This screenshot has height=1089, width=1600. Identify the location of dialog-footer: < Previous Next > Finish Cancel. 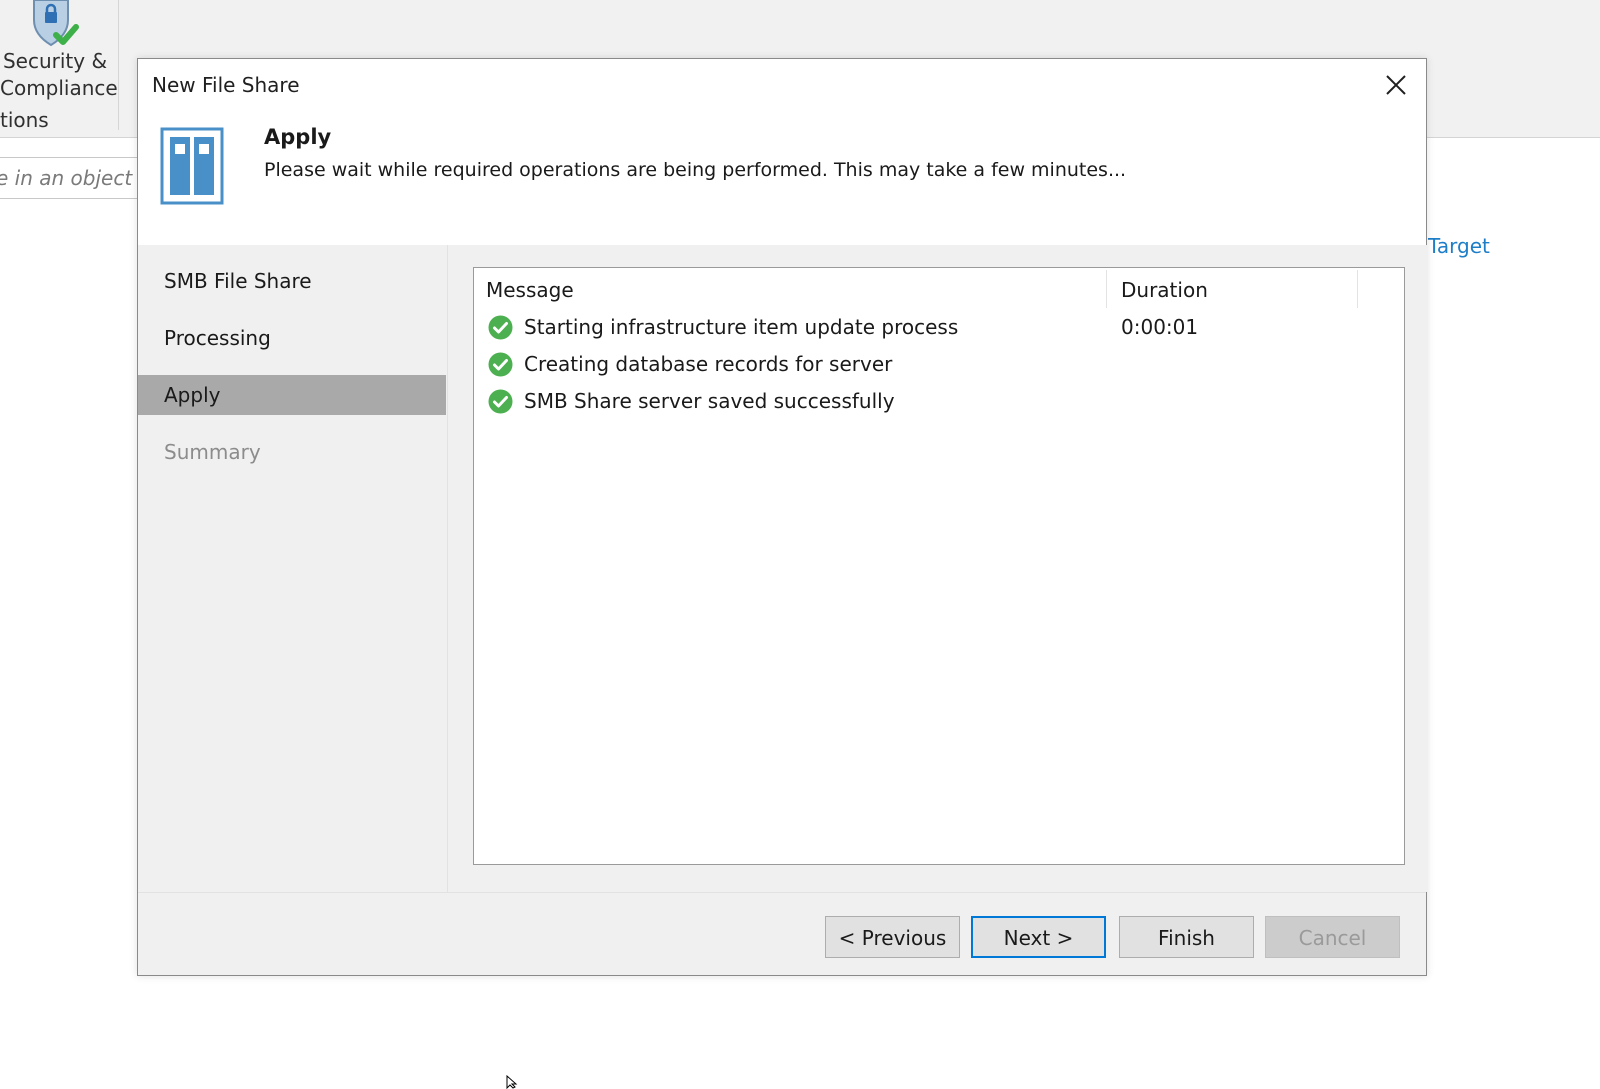
(782, 933).